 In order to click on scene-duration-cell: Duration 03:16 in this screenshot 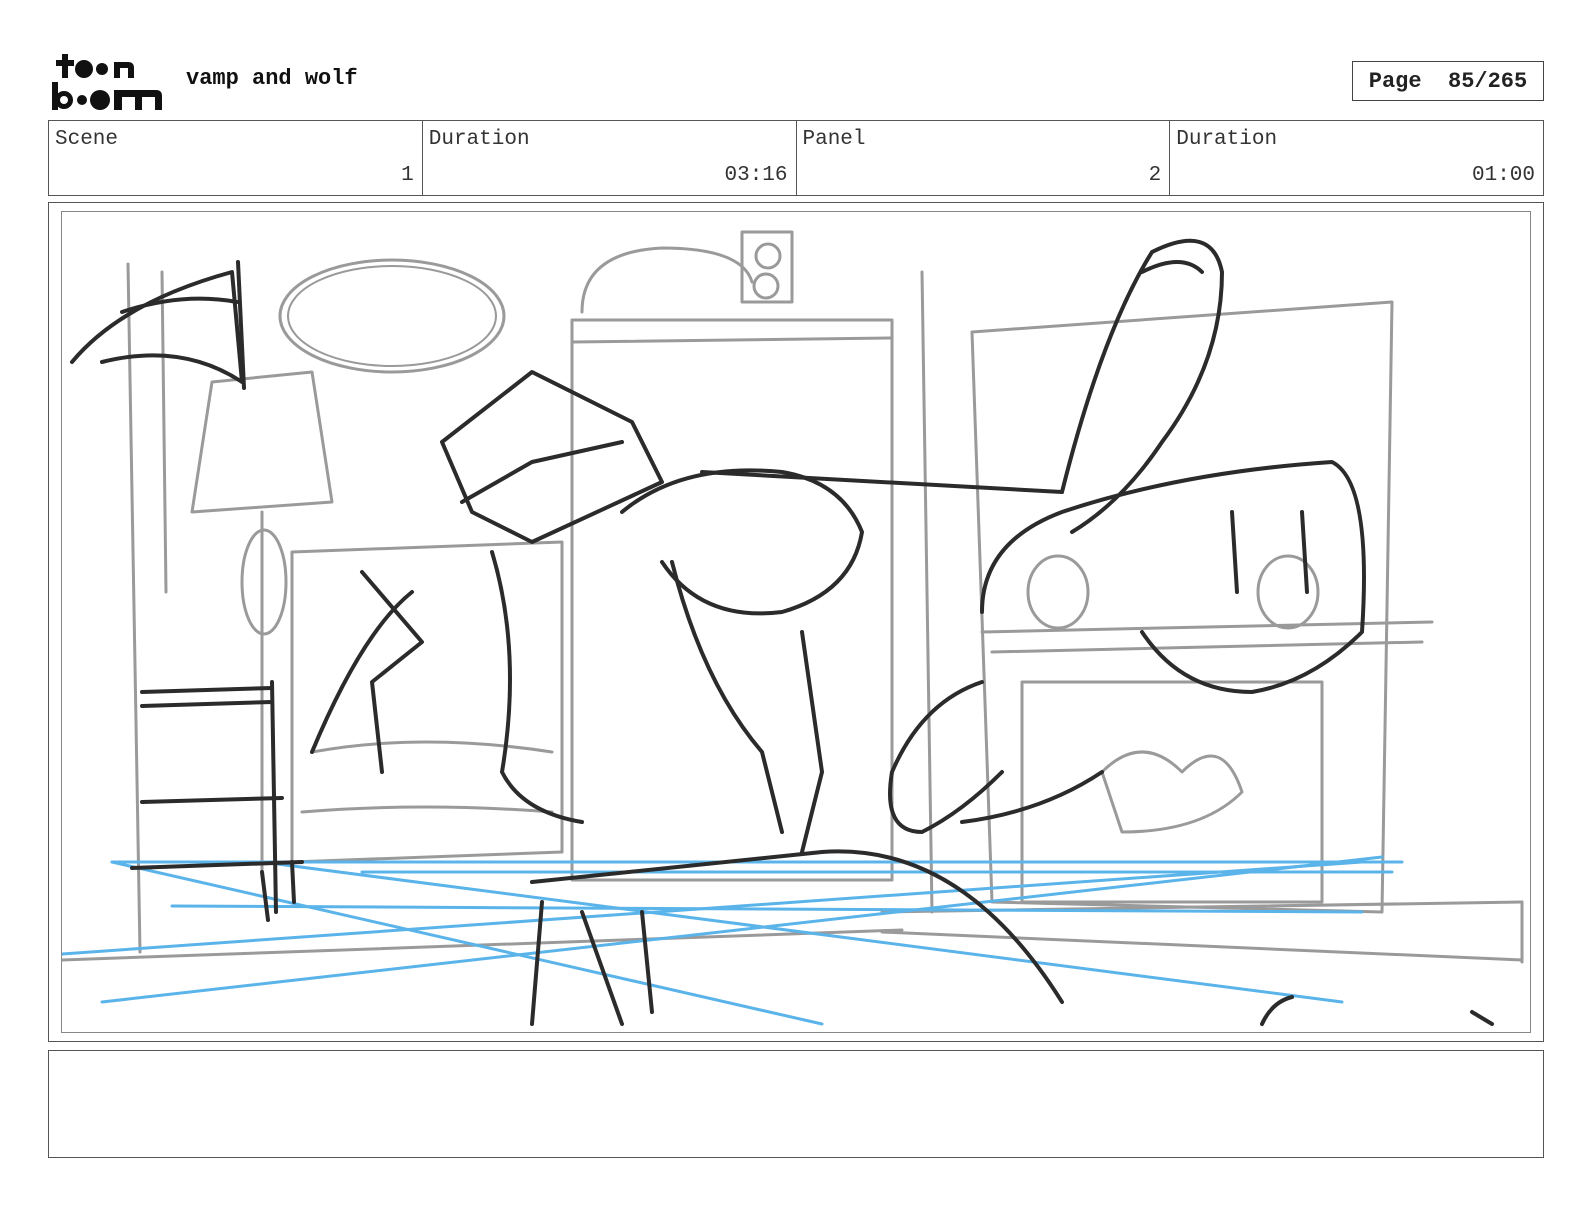, I will do `click(610, 158)`.